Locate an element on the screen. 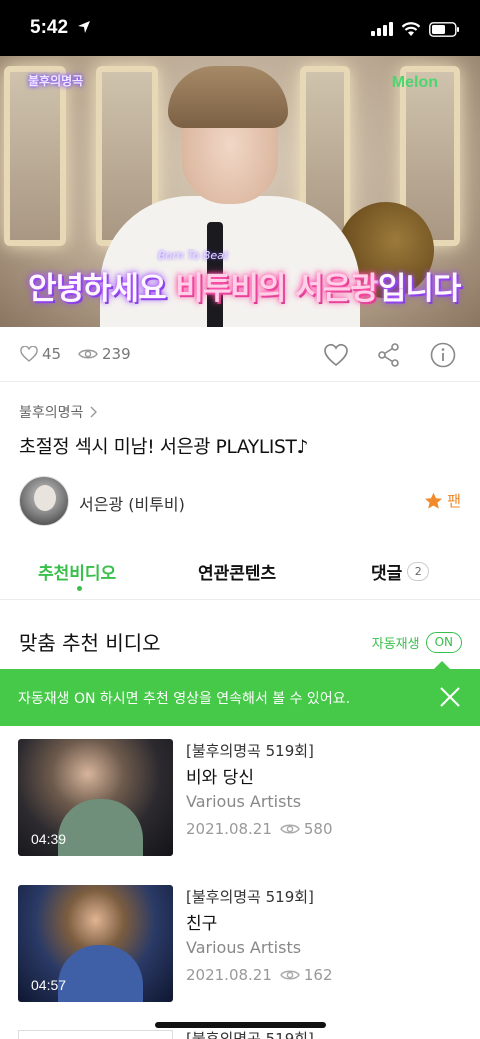  tooltip-arrow is located at coordinates (442, 665).